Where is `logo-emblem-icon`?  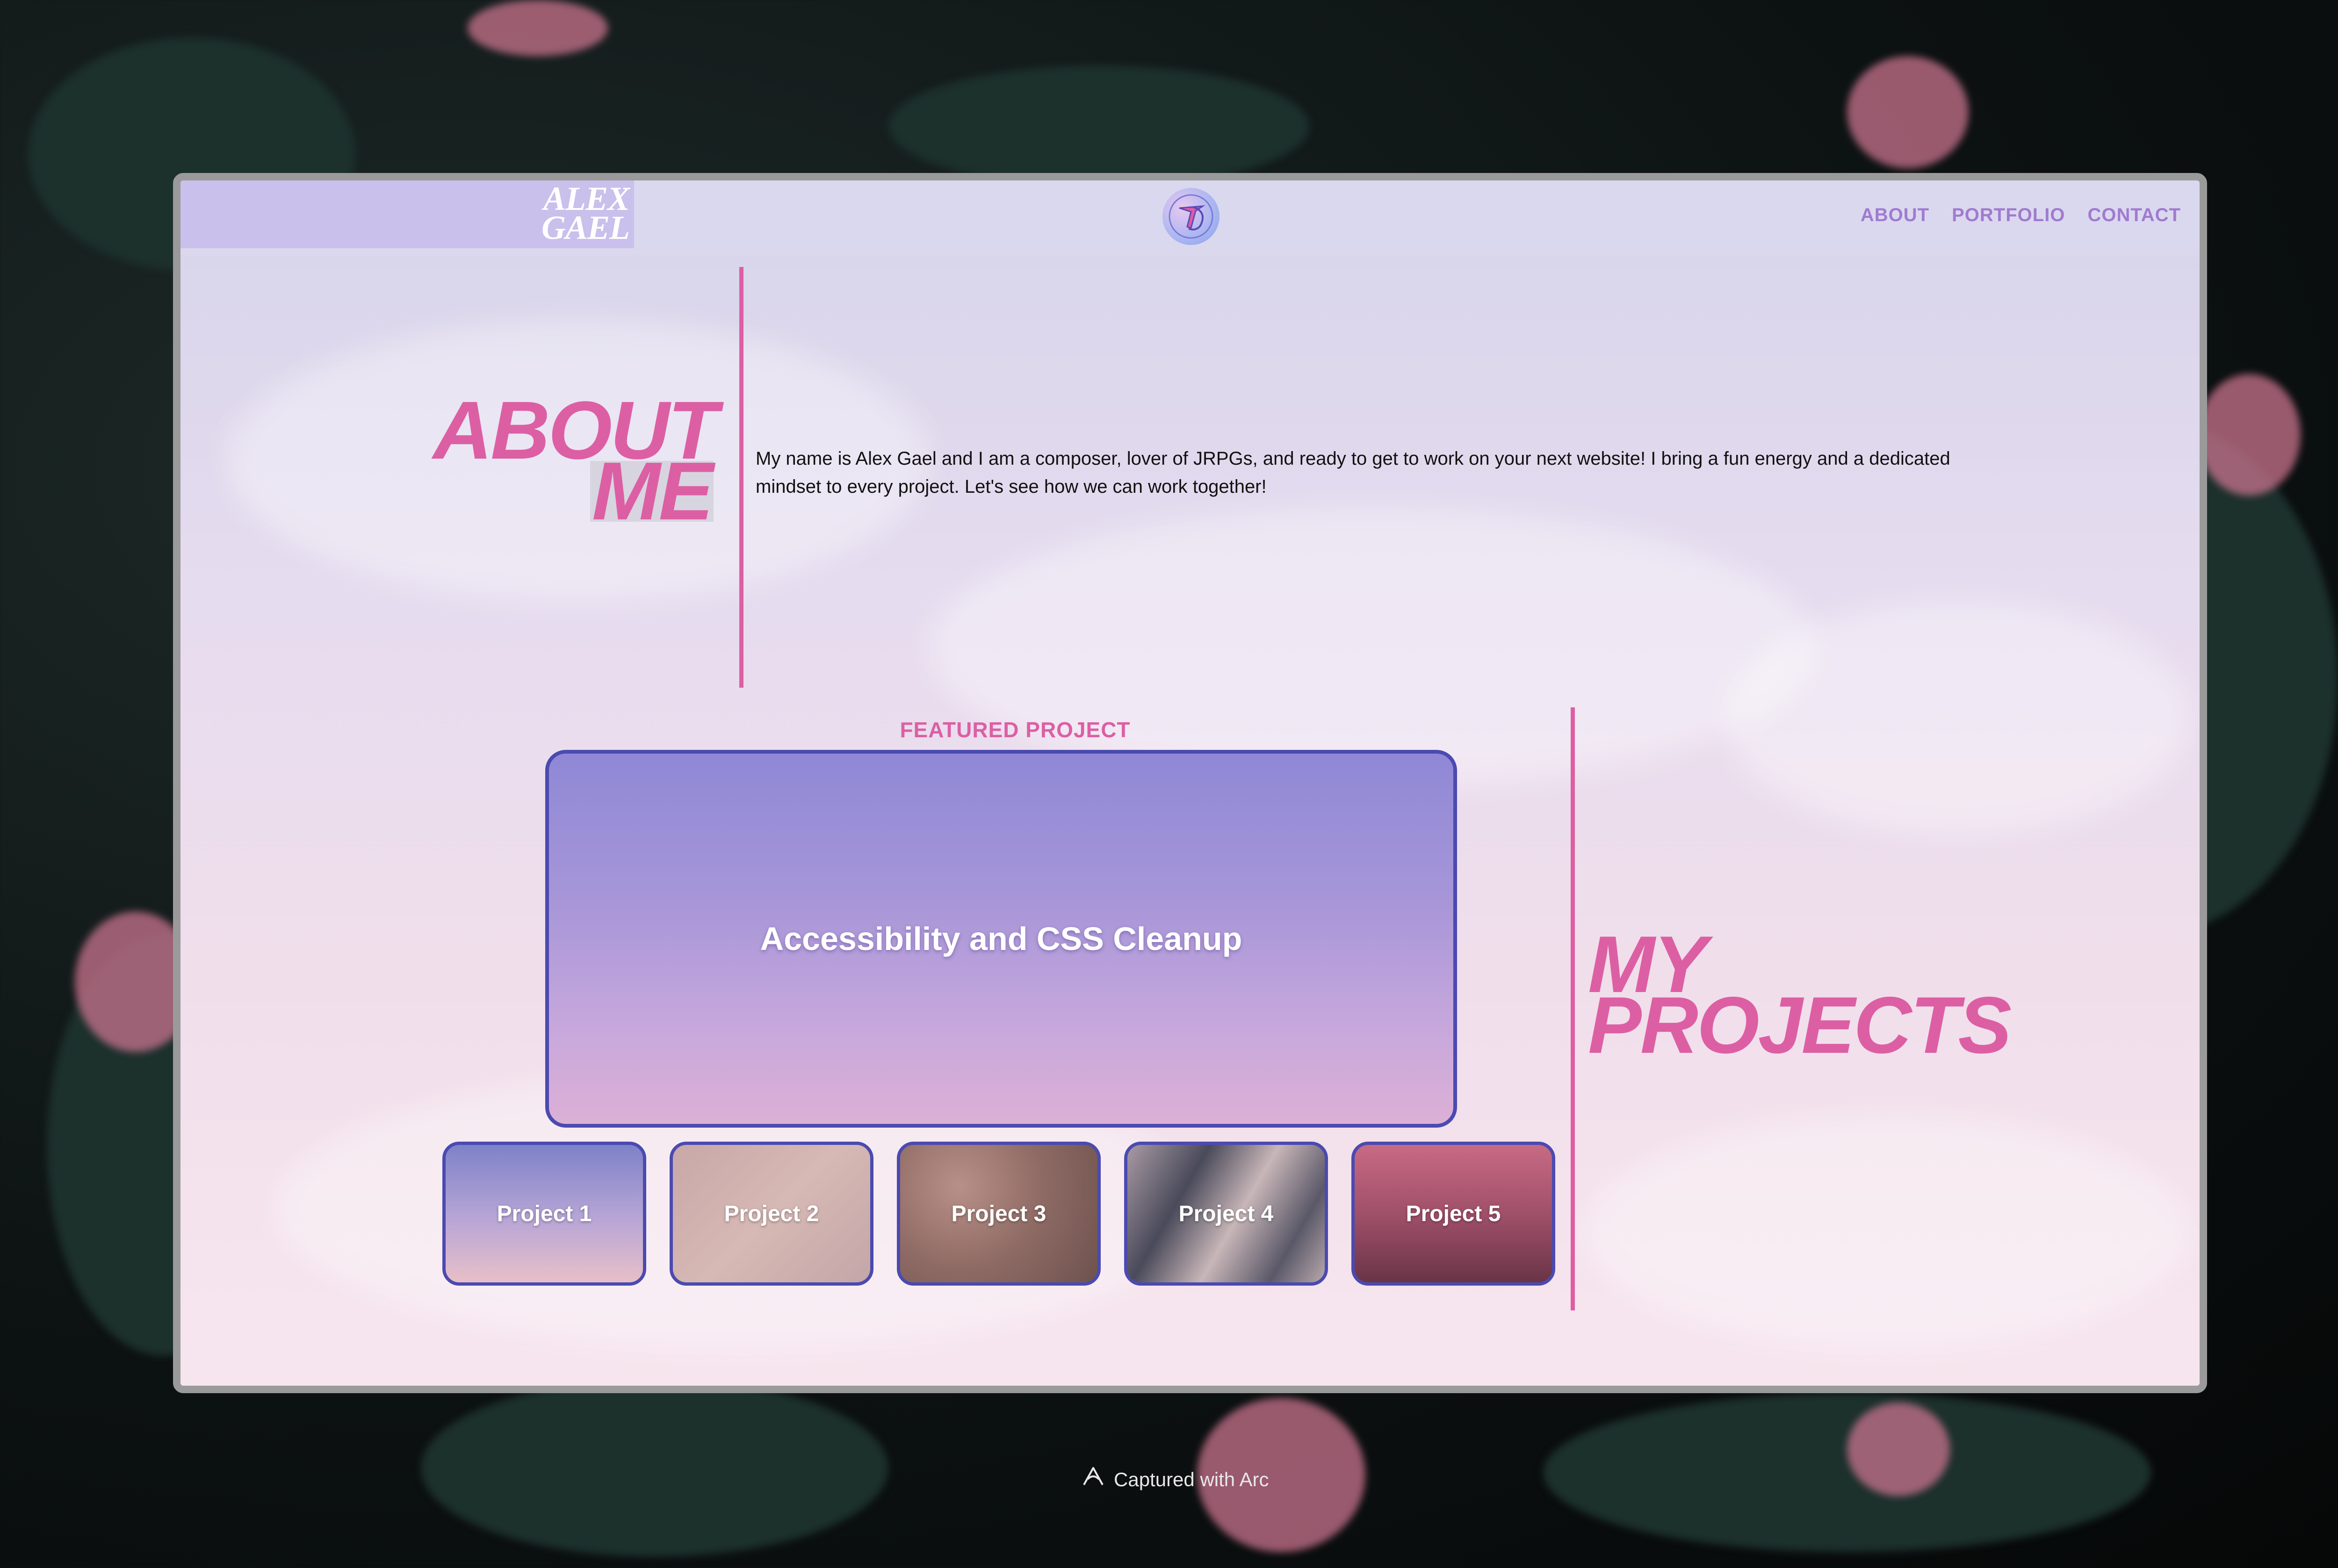 logo-emblem-icon is located at coordinates (1191, 216).